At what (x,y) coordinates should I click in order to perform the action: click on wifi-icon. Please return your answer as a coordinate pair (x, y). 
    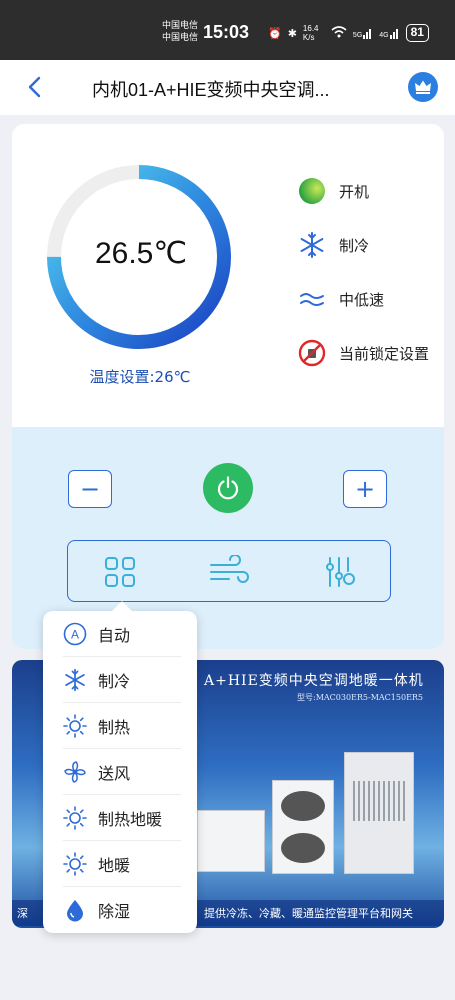
    Looking at the image, I should click on (339, 33).